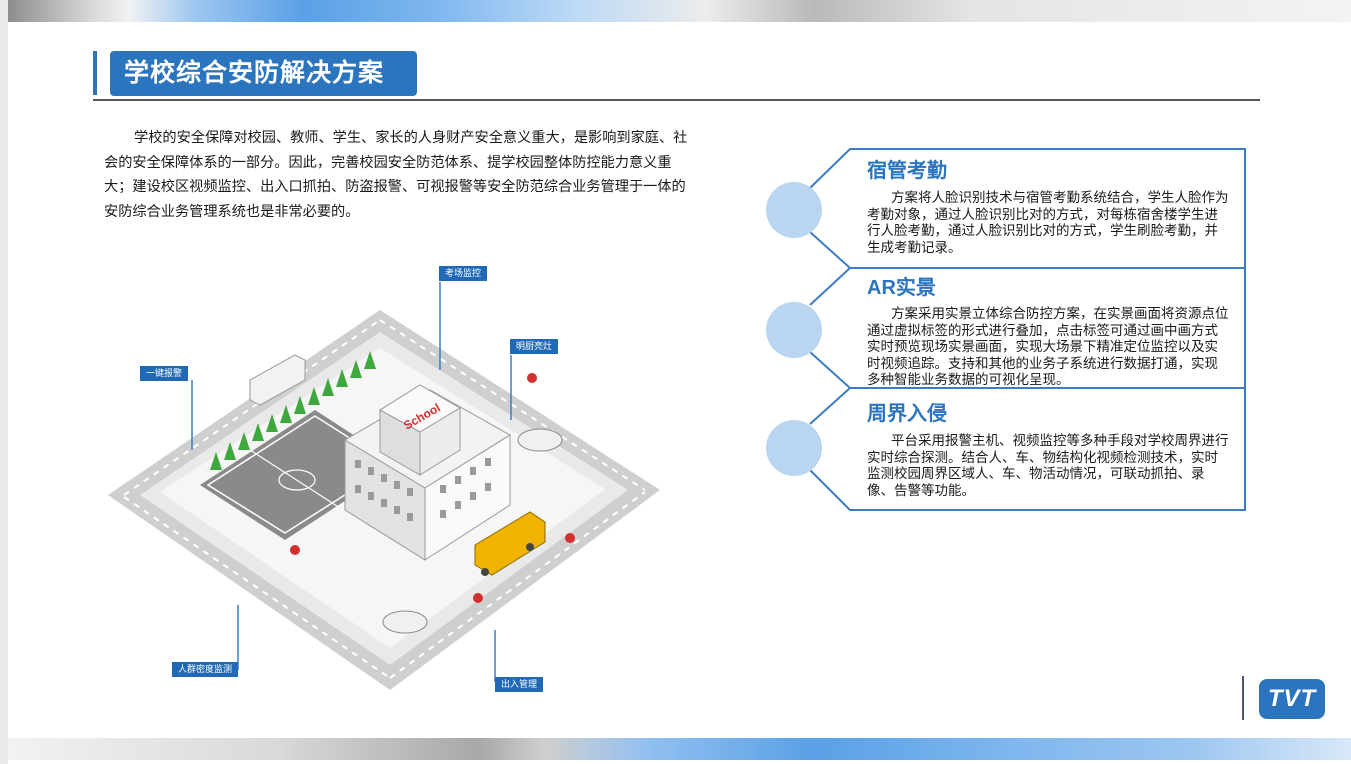 This screenshot has height=764, width=1351. What do you see at coordinates (205, 669) in the screenshot?
I see `label-crowd-density: 人群密度监测` at bounding box center [205, 669].